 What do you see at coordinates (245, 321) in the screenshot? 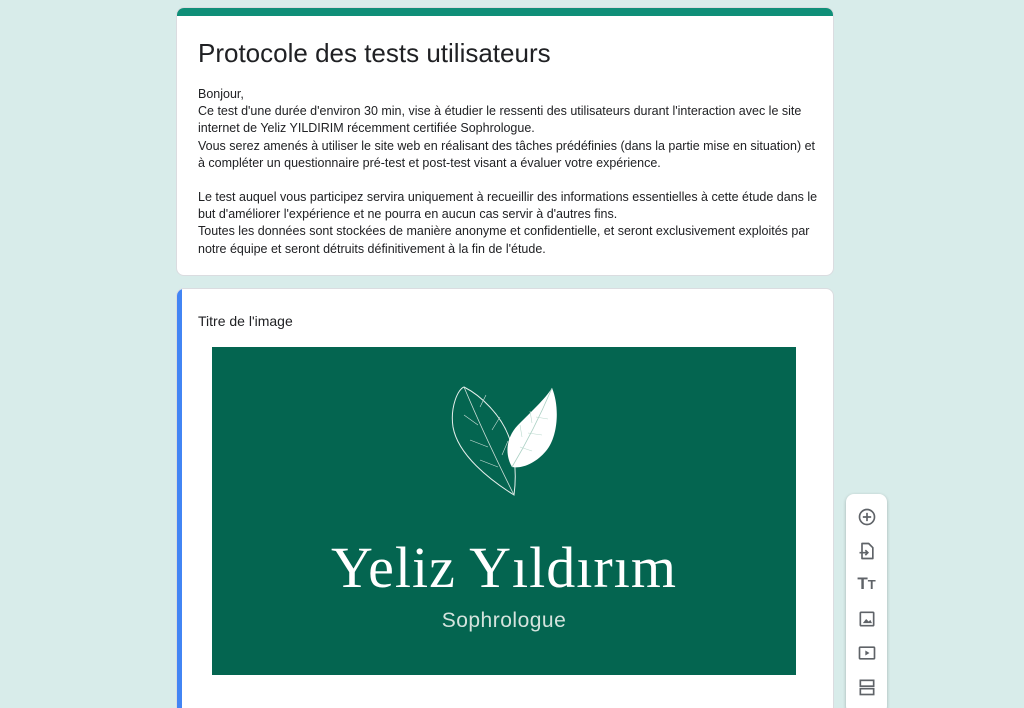
I see `image-title: Titre de l'image` at bounding box center [245, 321].